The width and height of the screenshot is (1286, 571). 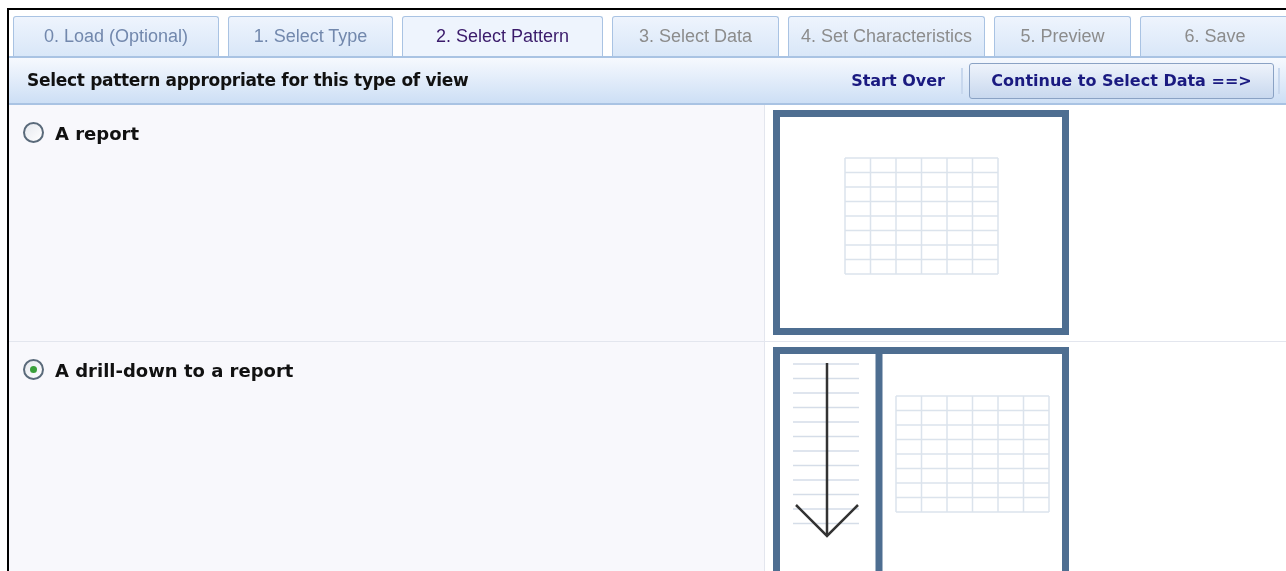 What do you see at coordinates (248, 80) in the screenshot?
I see `instruction-text: Select pattern appropriate for this type of view` at bounding box center [248, 80].